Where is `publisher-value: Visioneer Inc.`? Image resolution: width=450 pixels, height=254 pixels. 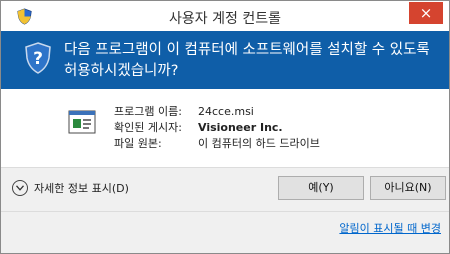
publisher-value: Visioneer Inc. is located at coordinates (240, 127).